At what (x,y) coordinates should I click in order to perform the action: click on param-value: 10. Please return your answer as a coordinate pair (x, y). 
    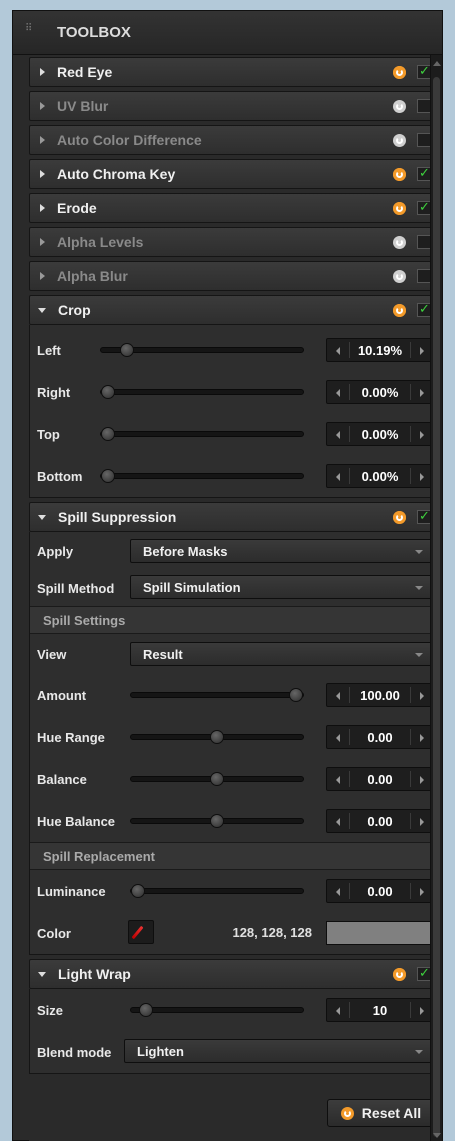
    Looking at the image, I should click on (380, 1010).